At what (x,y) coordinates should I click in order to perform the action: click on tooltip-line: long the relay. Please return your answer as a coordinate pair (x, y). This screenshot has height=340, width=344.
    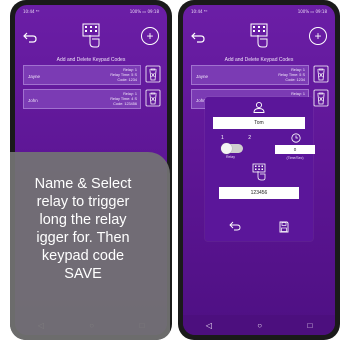
    Looking at the image, I should click on (83, 220).